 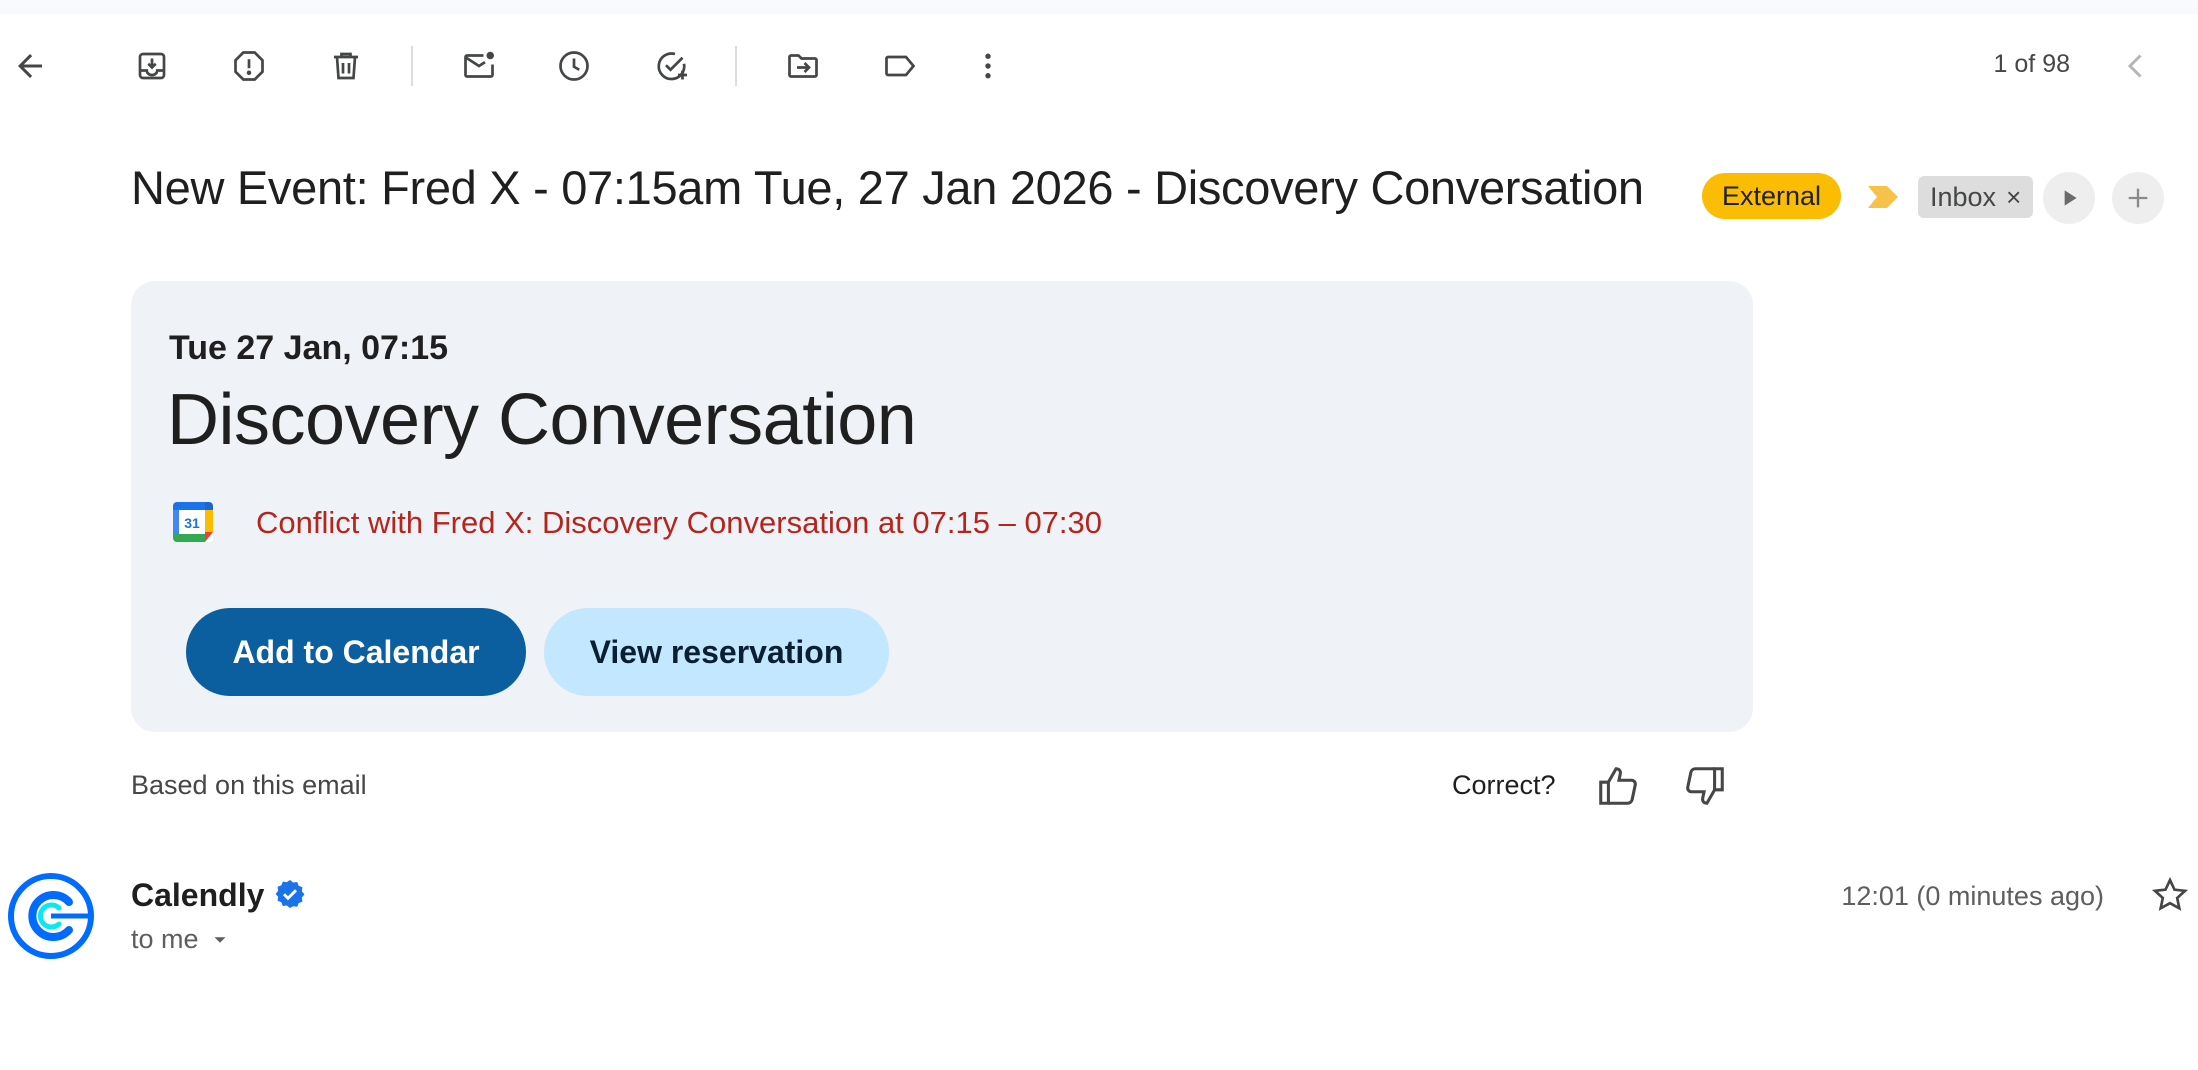 I want to click on thumbs-down-button, so click(x=1705, y=786).